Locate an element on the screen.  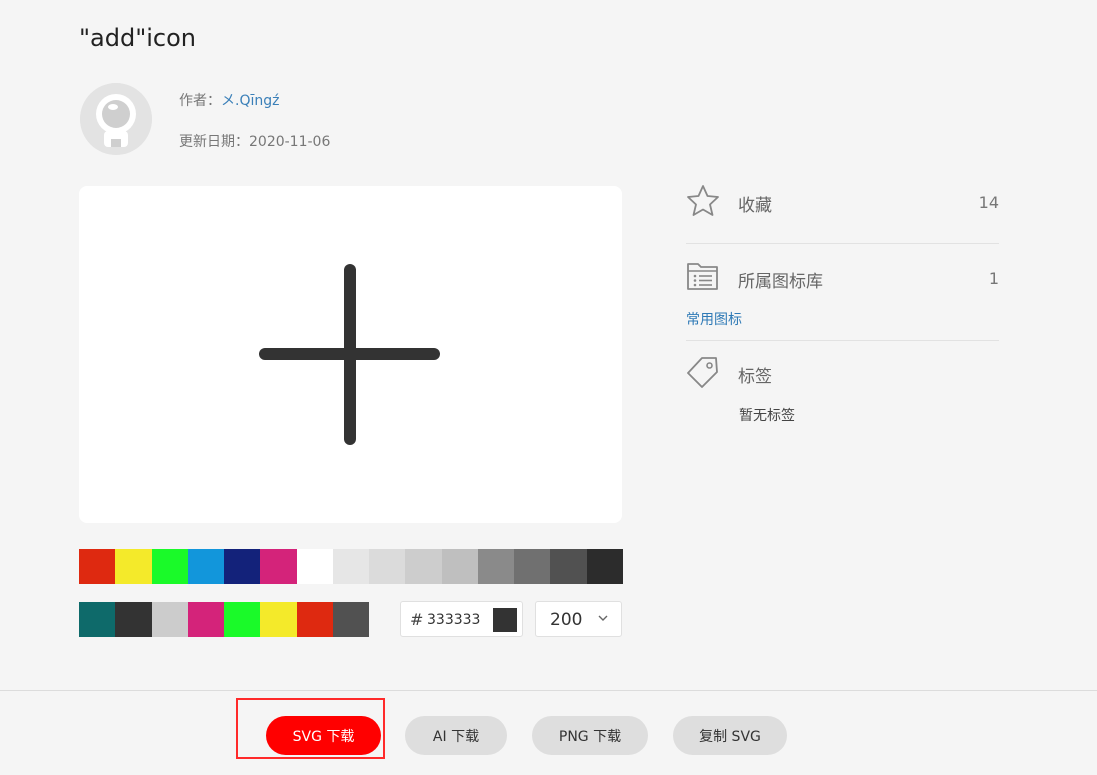
size-value: 200 is located at coordinates (566, 620).